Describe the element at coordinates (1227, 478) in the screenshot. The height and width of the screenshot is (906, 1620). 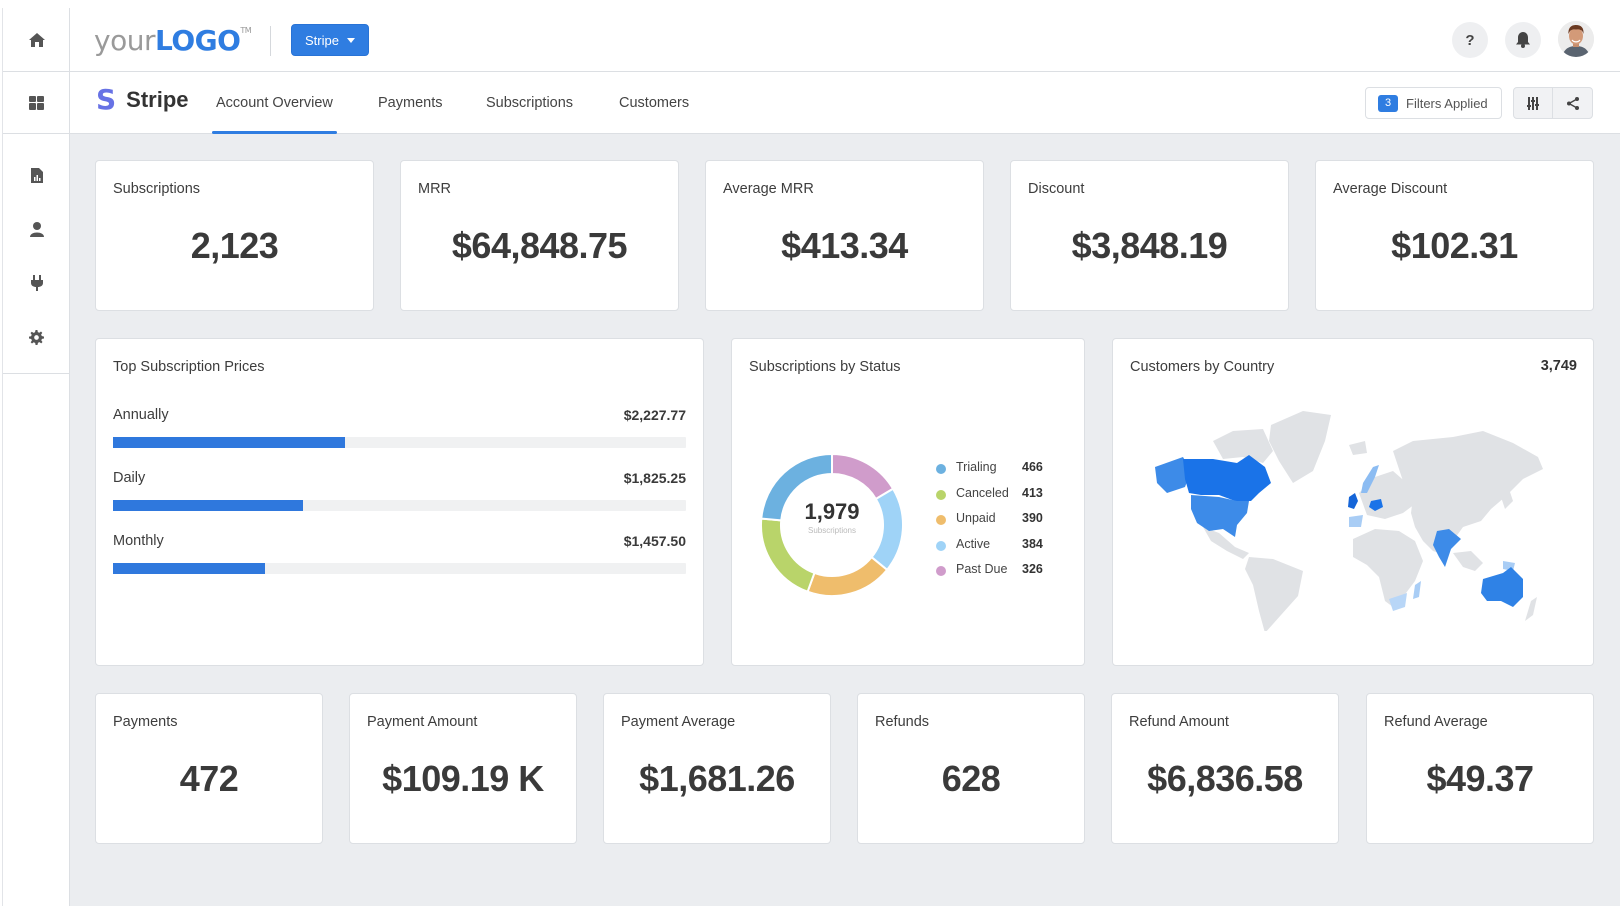
I see `map-region-canada` at that location.